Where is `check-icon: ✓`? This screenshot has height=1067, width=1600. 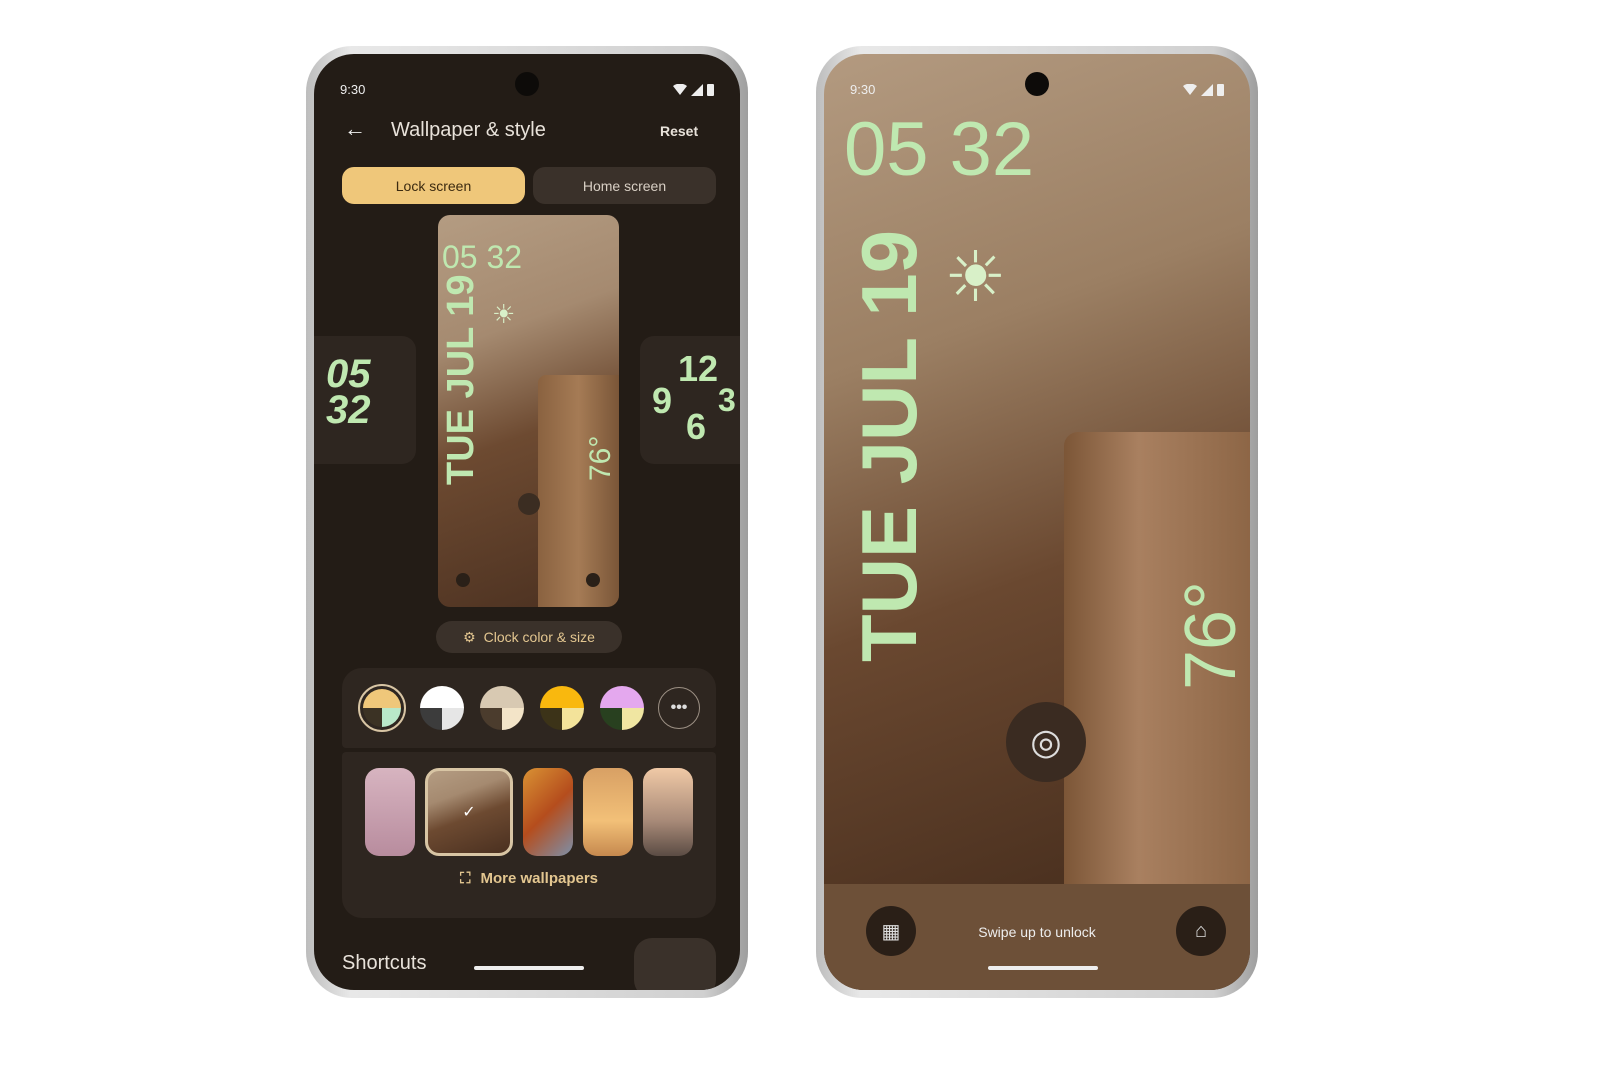
check-icon: ✓ is located at coordinates (469, 812).